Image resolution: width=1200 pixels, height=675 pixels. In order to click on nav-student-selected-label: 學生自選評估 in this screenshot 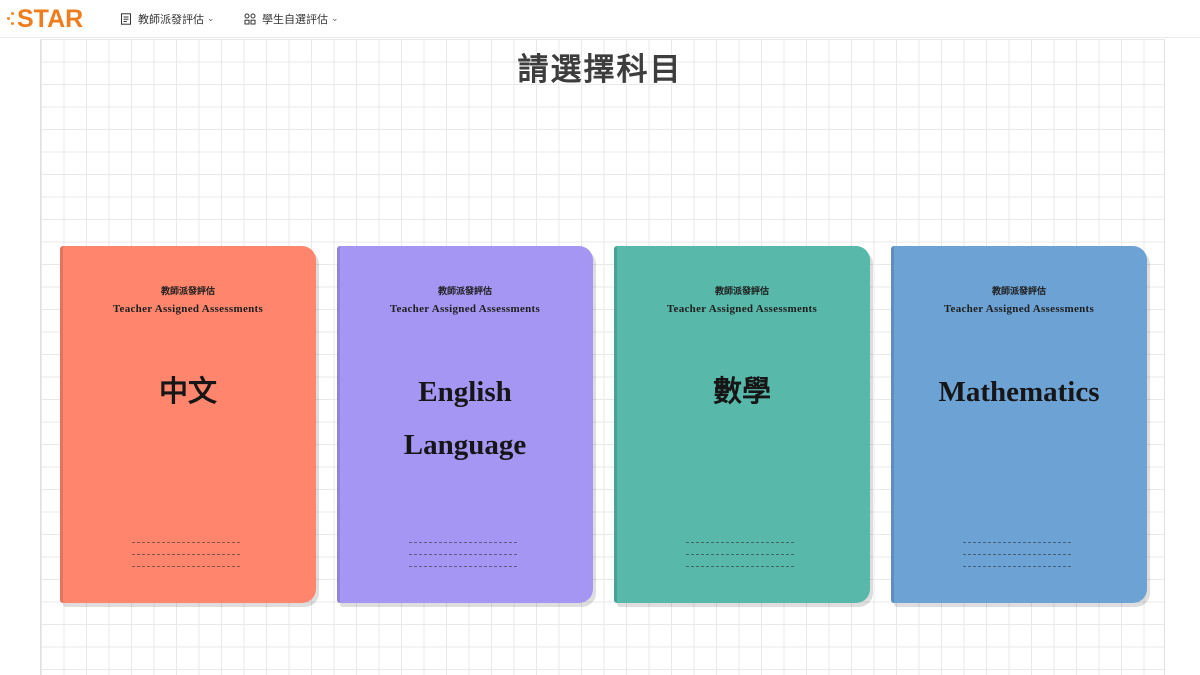, I will do `click(295, 19)`.